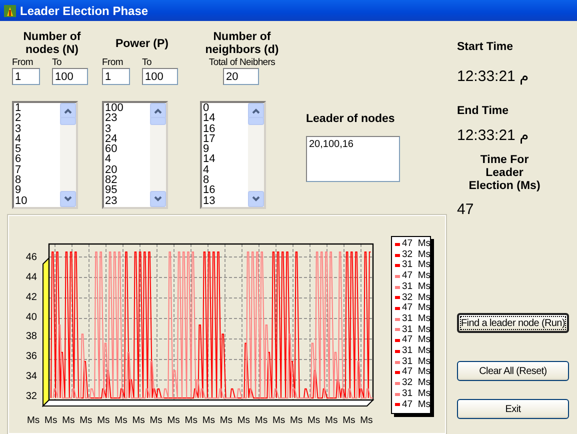 The height and width of the screenshot is (434, 577). I want to click on list-item: 95, so click(127, 190).